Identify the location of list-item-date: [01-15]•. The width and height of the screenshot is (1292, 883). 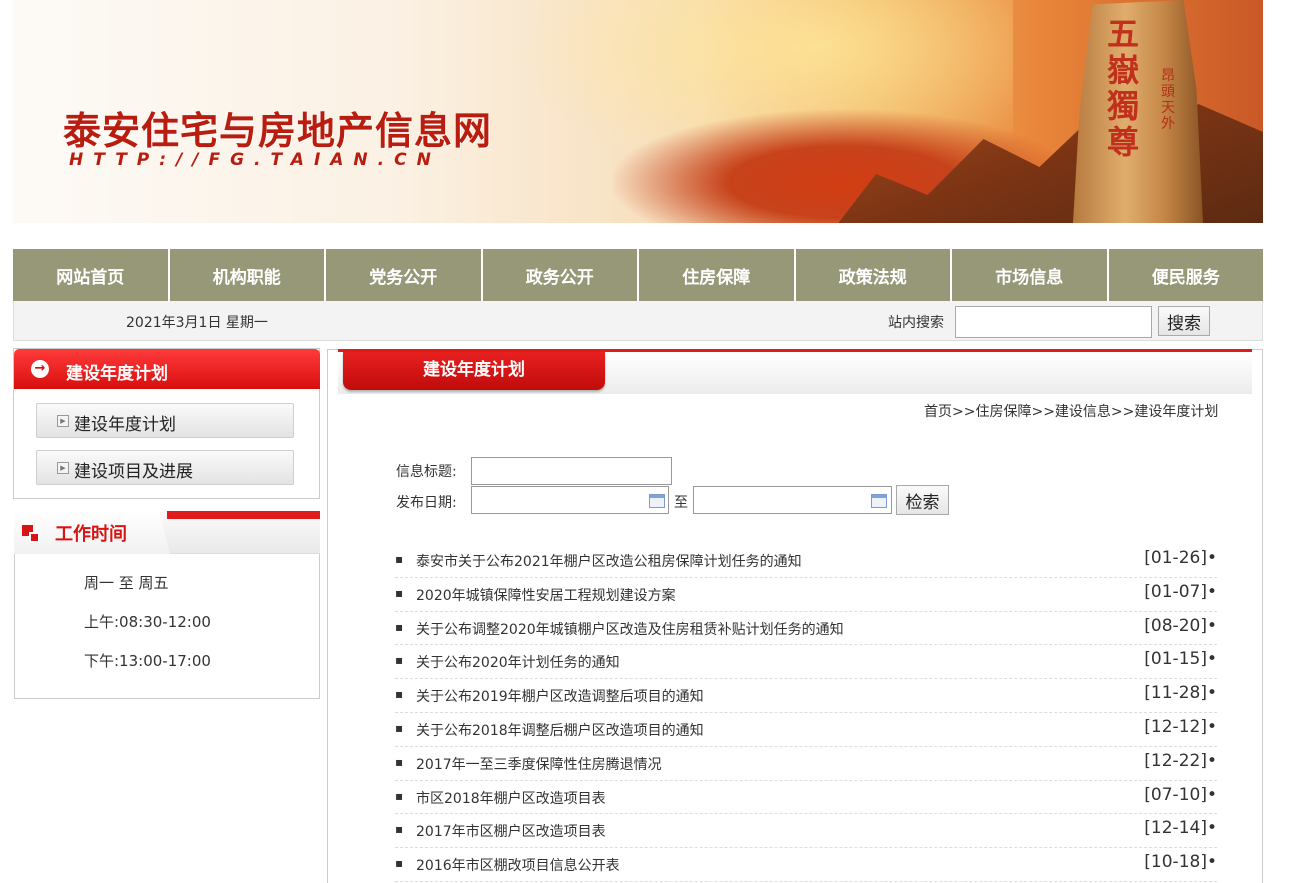
(1180, 659).